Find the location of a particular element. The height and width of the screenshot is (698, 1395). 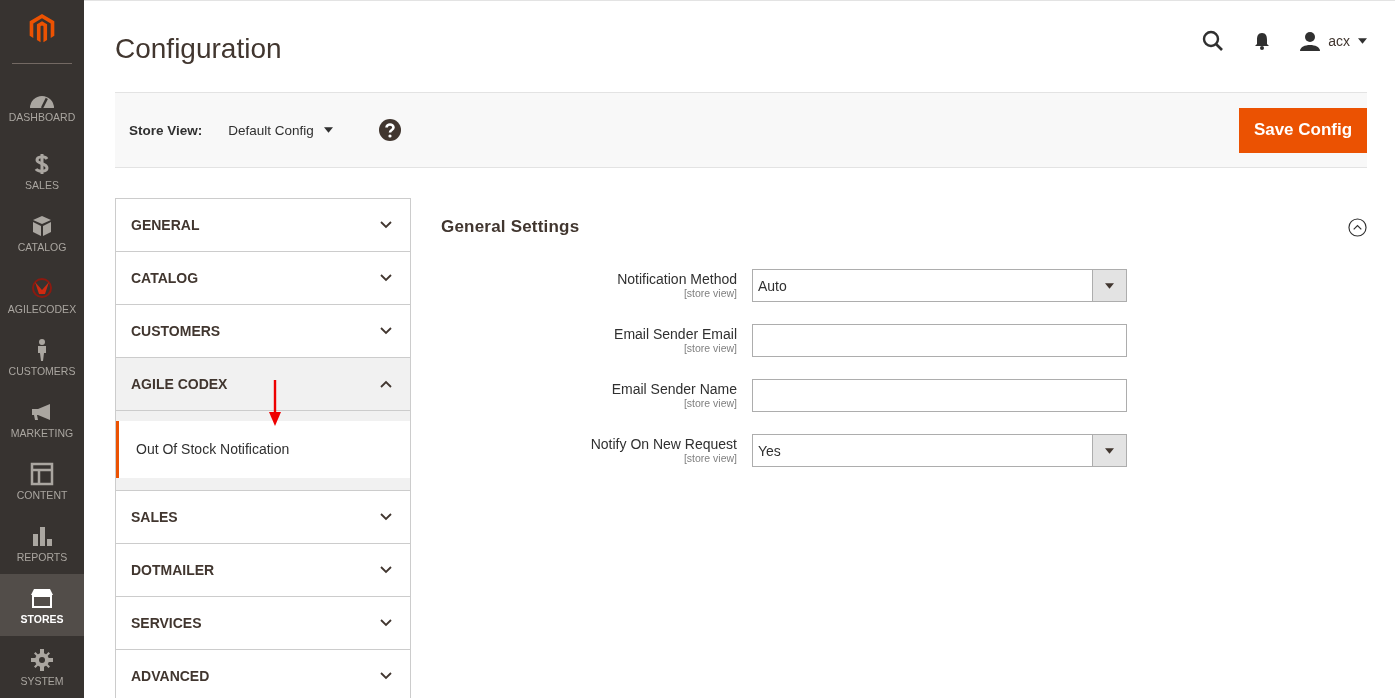

sidebar-item: CUSTOMERS is located at coordinates (42, 357).